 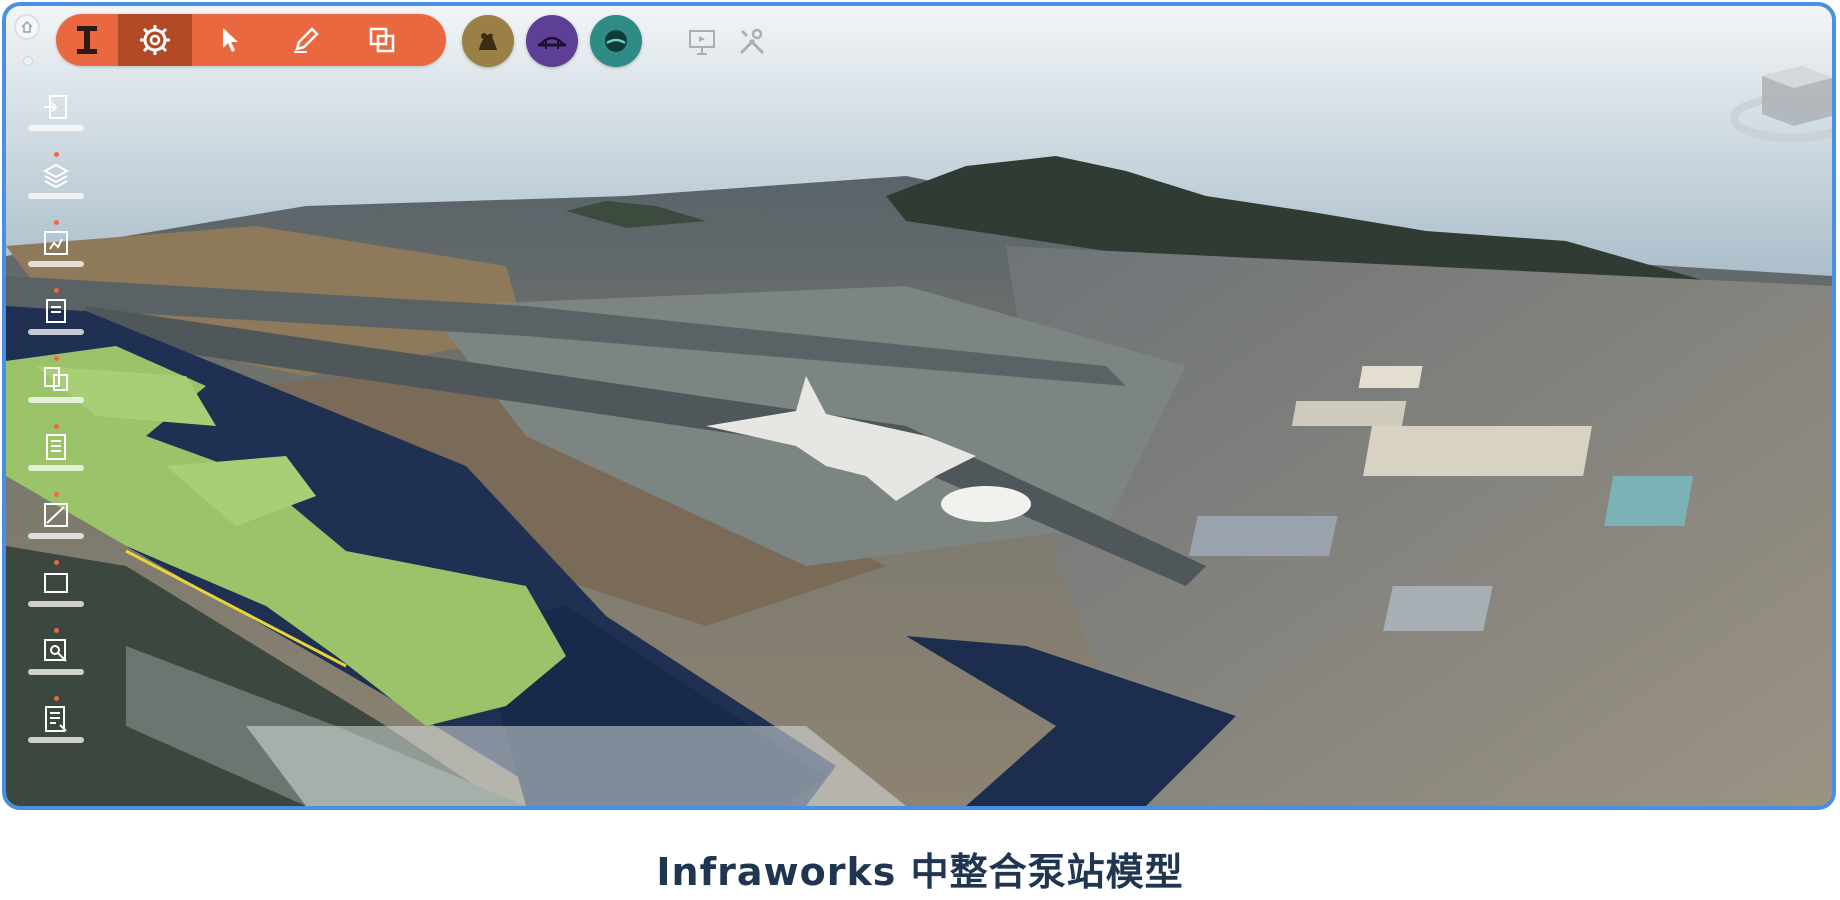 I want to click on presentation-icon, so click(x=702, y=42).